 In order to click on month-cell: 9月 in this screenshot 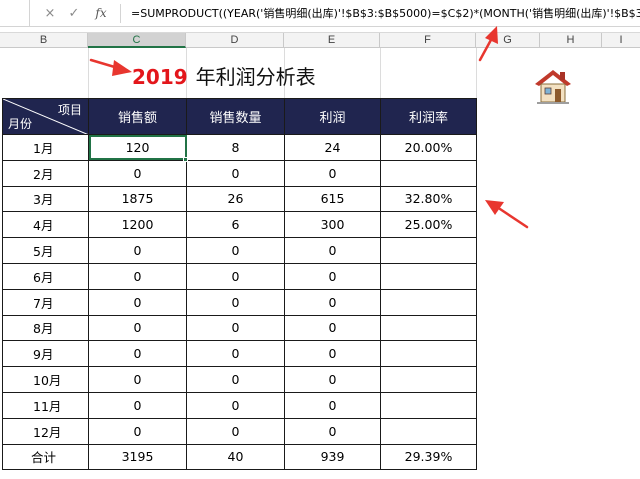, I will do `click(45, 354)`.